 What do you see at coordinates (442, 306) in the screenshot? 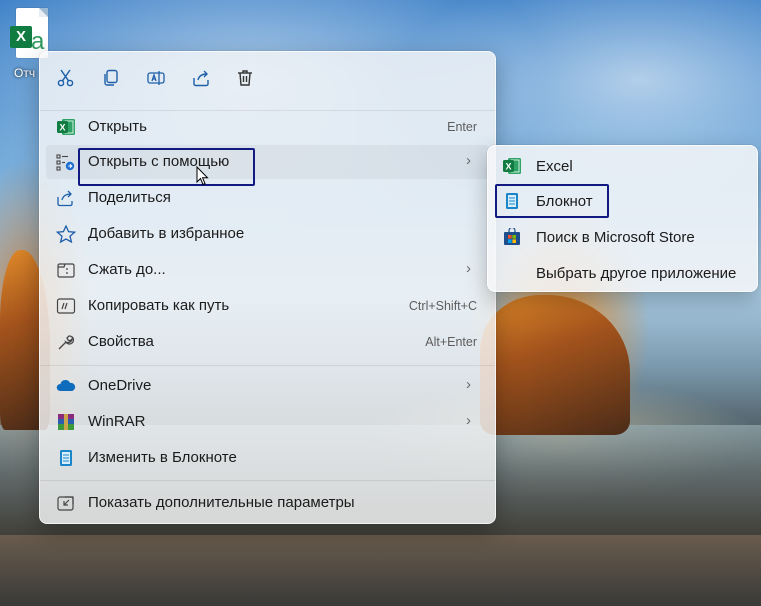
I see `menu-item-shortcut: Ctrl+Shift+C` at bounding box center [442, 306].